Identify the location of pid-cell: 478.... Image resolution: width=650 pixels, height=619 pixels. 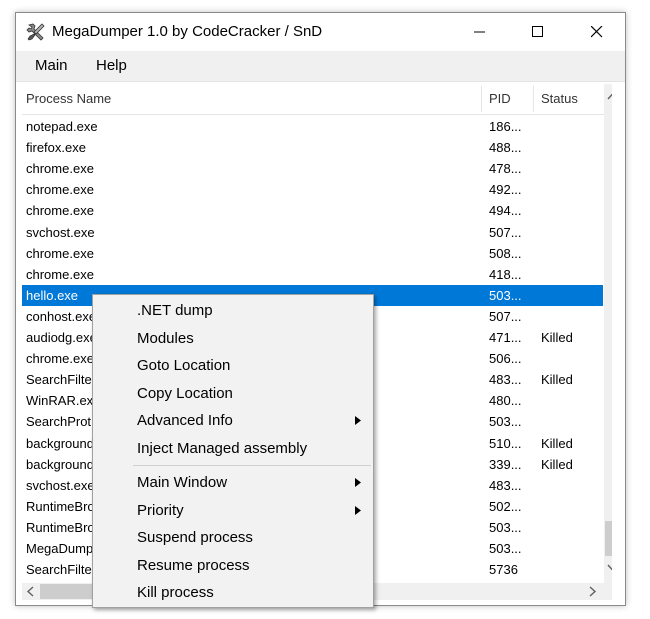
(505, 169).